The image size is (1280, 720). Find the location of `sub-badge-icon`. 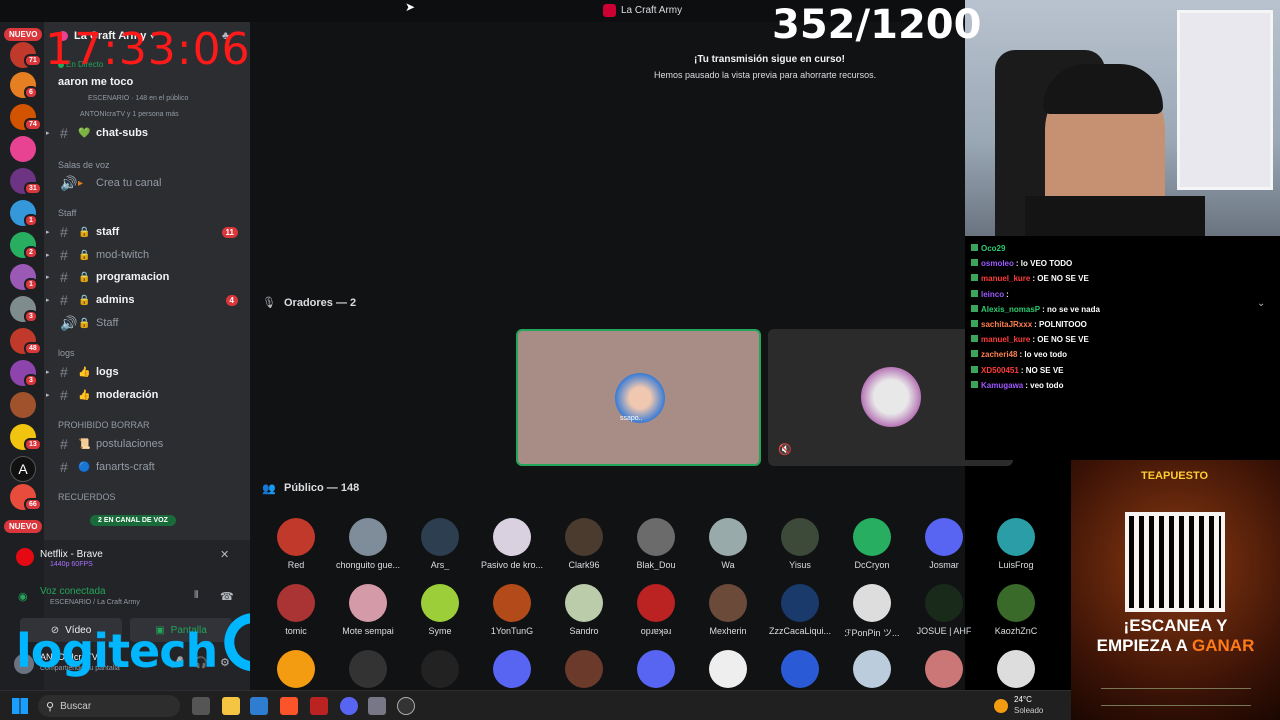

sub-badge-icon is located at coordinates (974, 323).